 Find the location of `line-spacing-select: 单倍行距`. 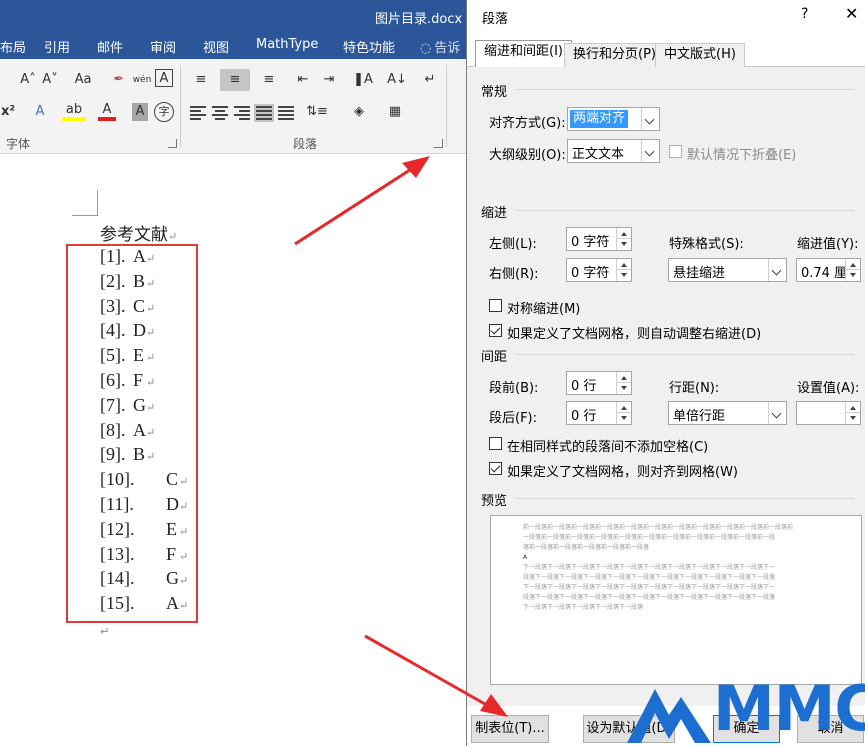

line-spacing-select: 单倍行距 is located at coordinates (727, 413).